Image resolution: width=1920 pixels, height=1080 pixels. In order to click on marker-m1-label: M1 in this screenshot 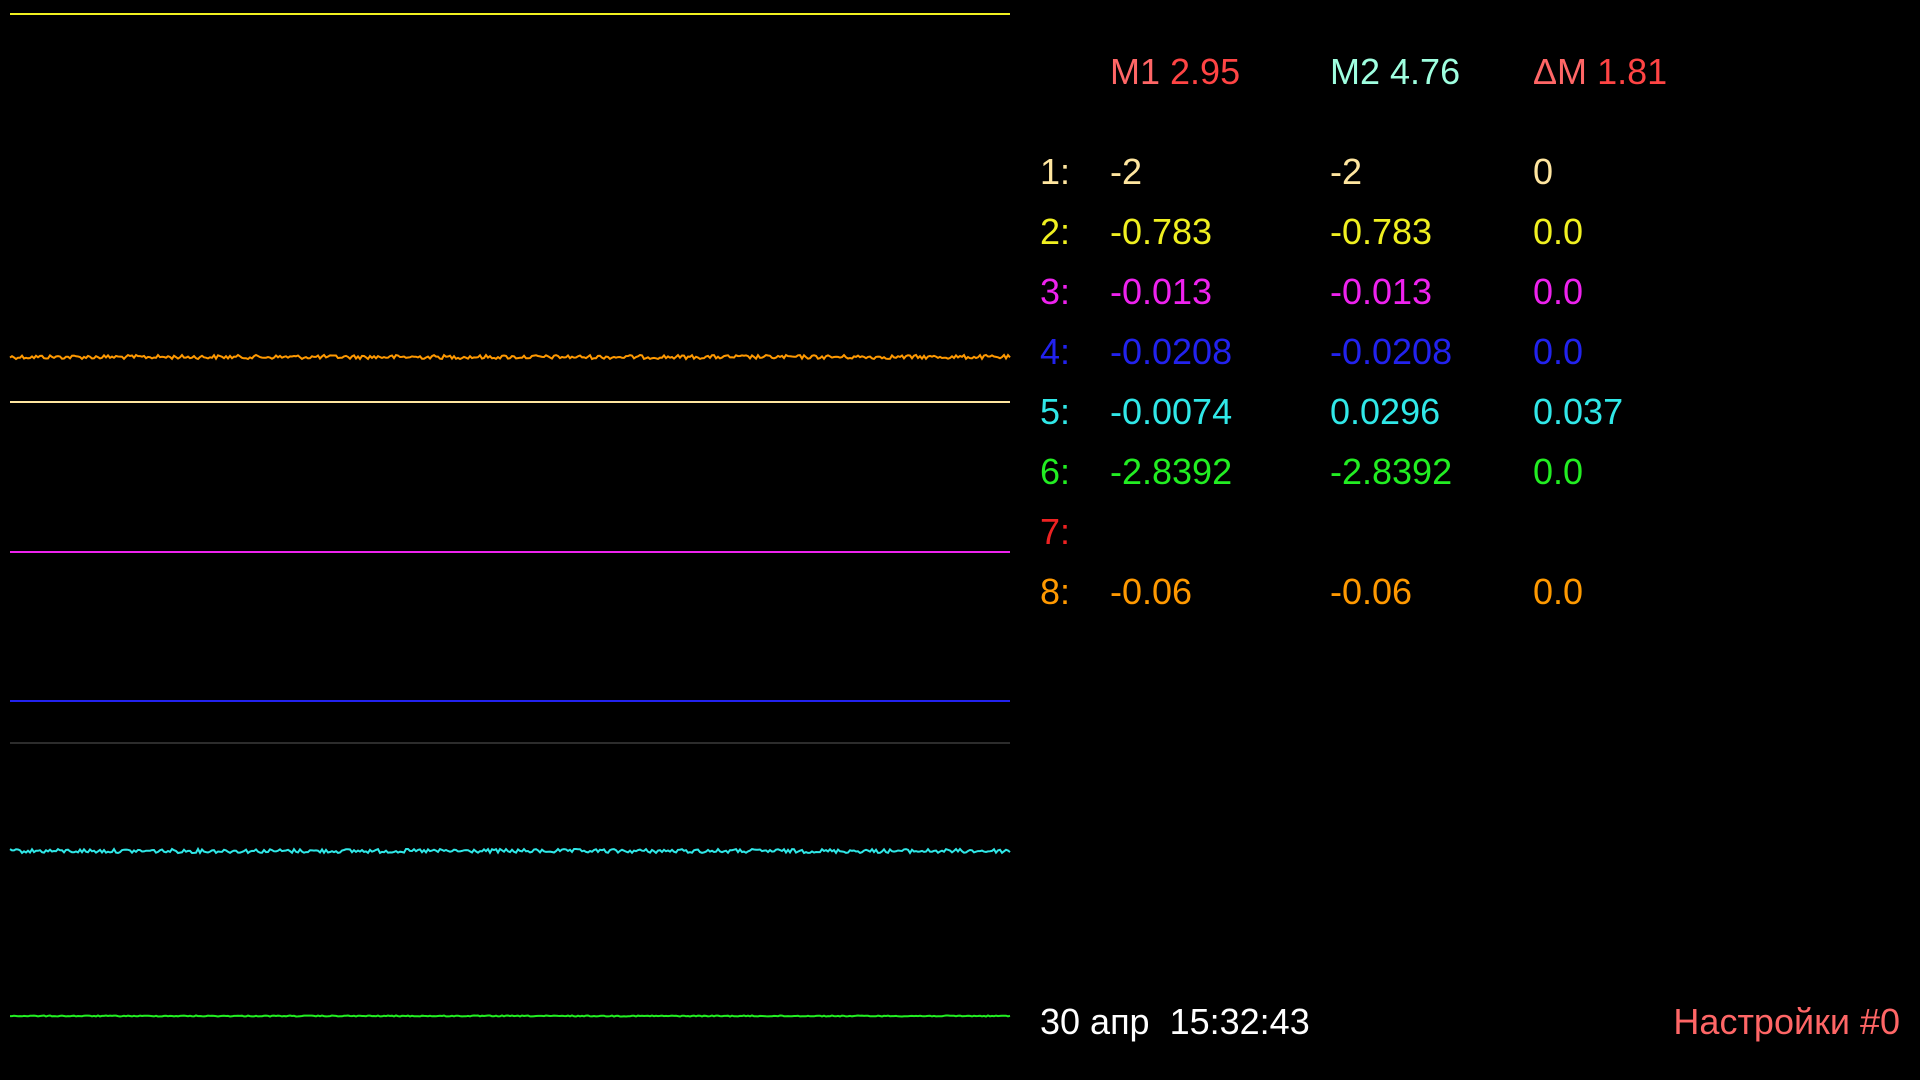, I will do `click(1135, 71)`.